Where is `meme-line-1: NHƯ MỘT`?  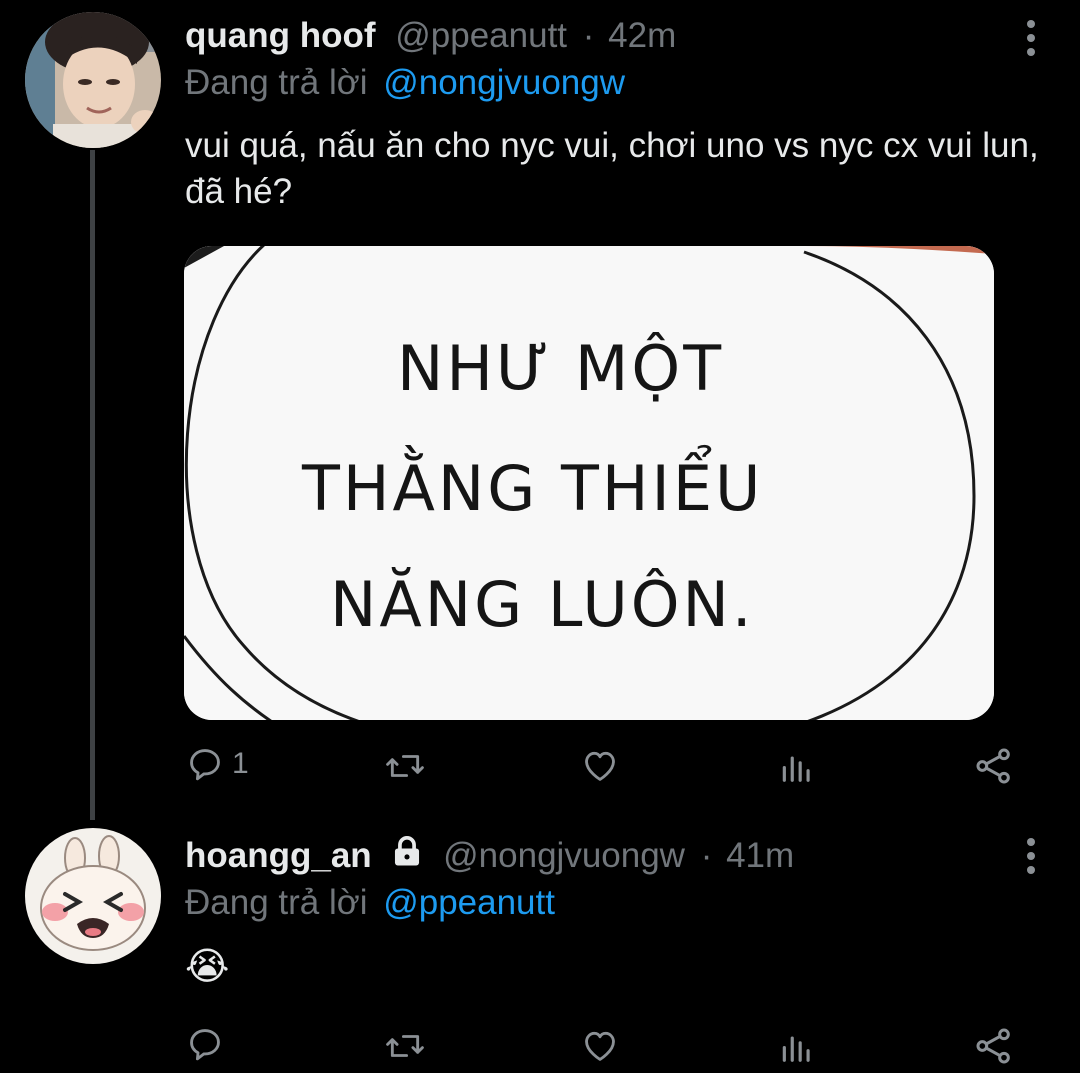
meme-line-1: NHƯ MỘT is located at coordinates (561, 368).